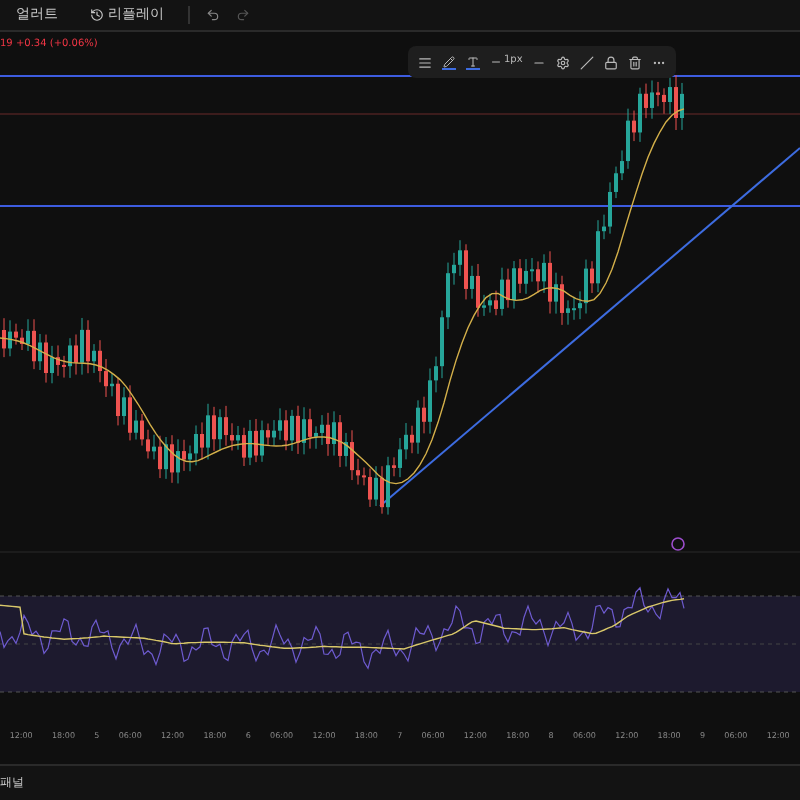 The image size is (800, 800). Describe the element at coordinates (243, 15) in the screenshot. I see `redo-icon` at that location.